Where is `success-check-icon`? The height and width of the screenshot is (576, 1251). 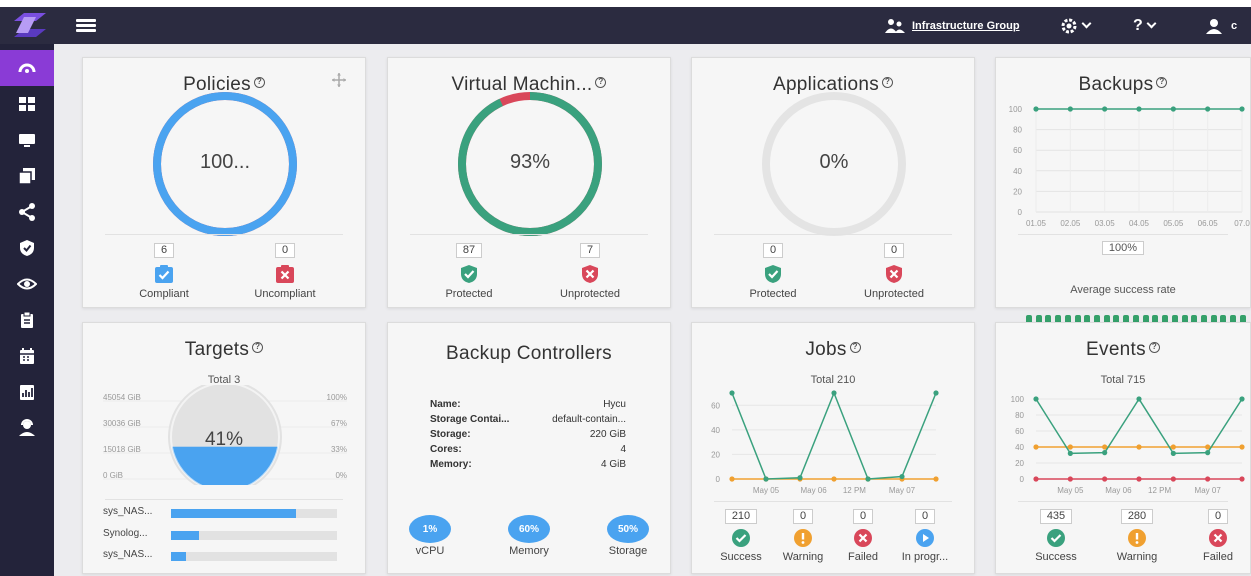
success-check-icon is located at coordinates (1056, 538).